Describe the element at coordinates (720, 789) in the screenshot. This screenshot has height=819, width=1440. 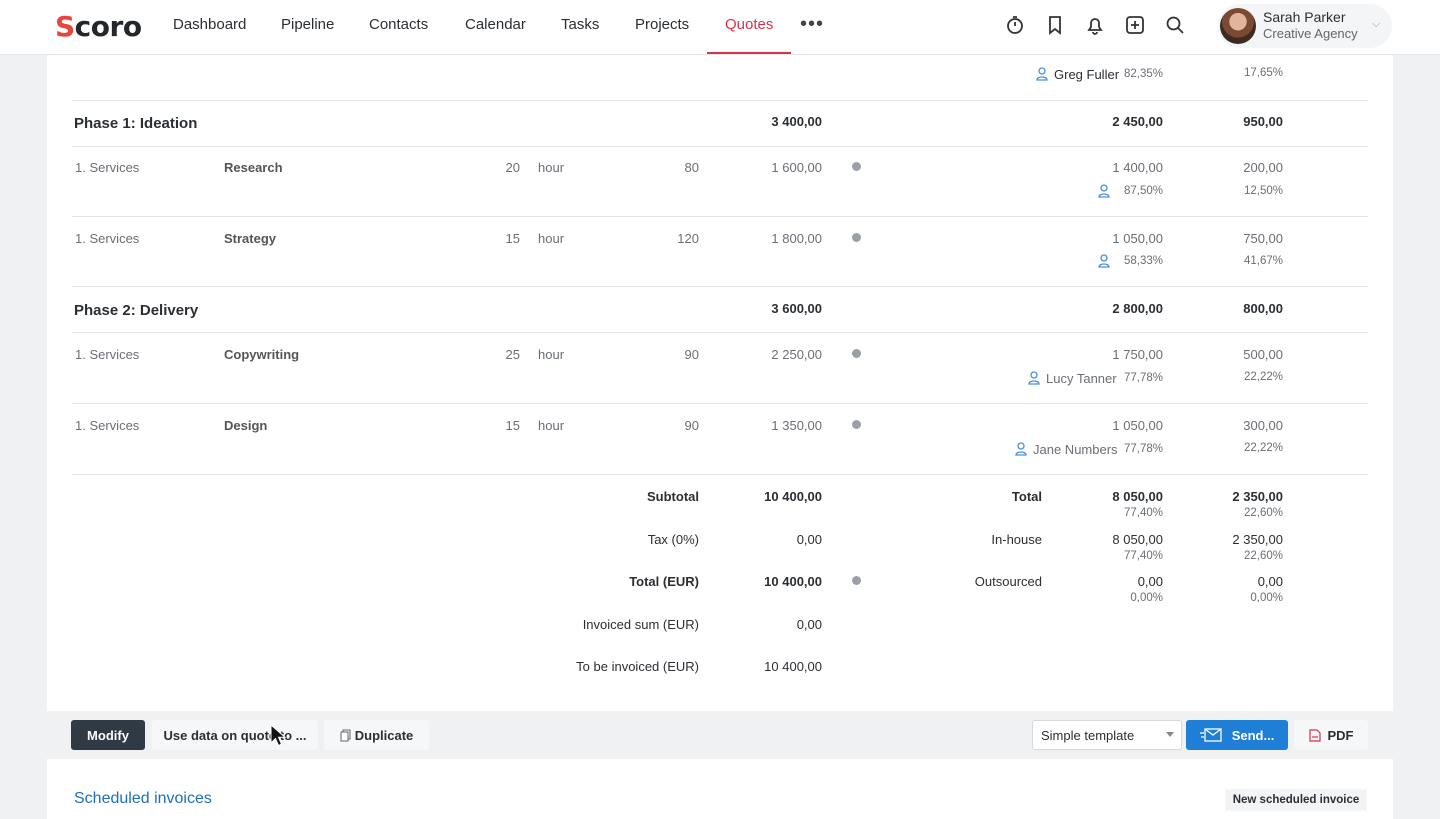
I see `scheduled-invoices-card` at that location.